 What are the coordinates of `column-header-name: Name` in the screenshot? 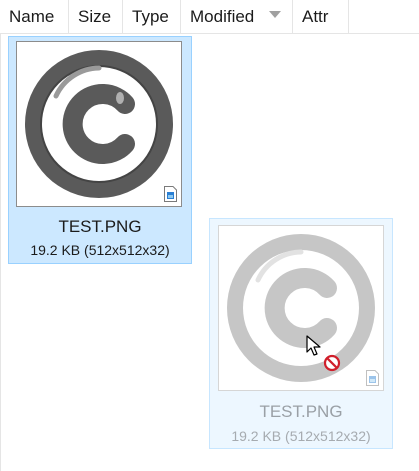 It's located at (34, 16).